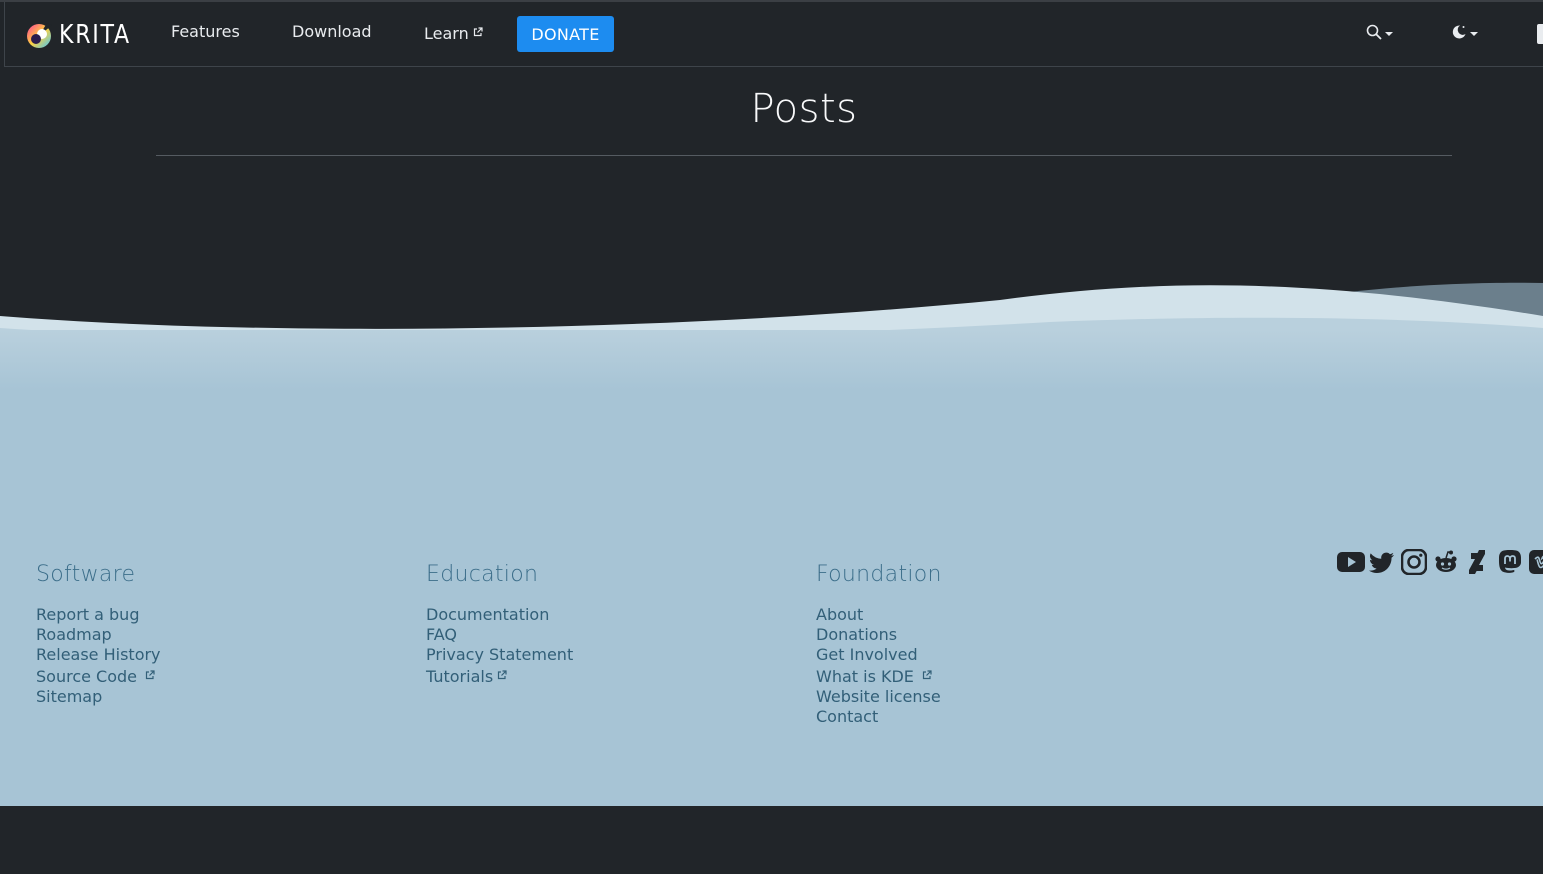 The image size is (1543, 874). Describe the element at coordinates (865, 676) in the screenshot. I see `footer-link-what-is-kde-label: What is KDE` at that location.